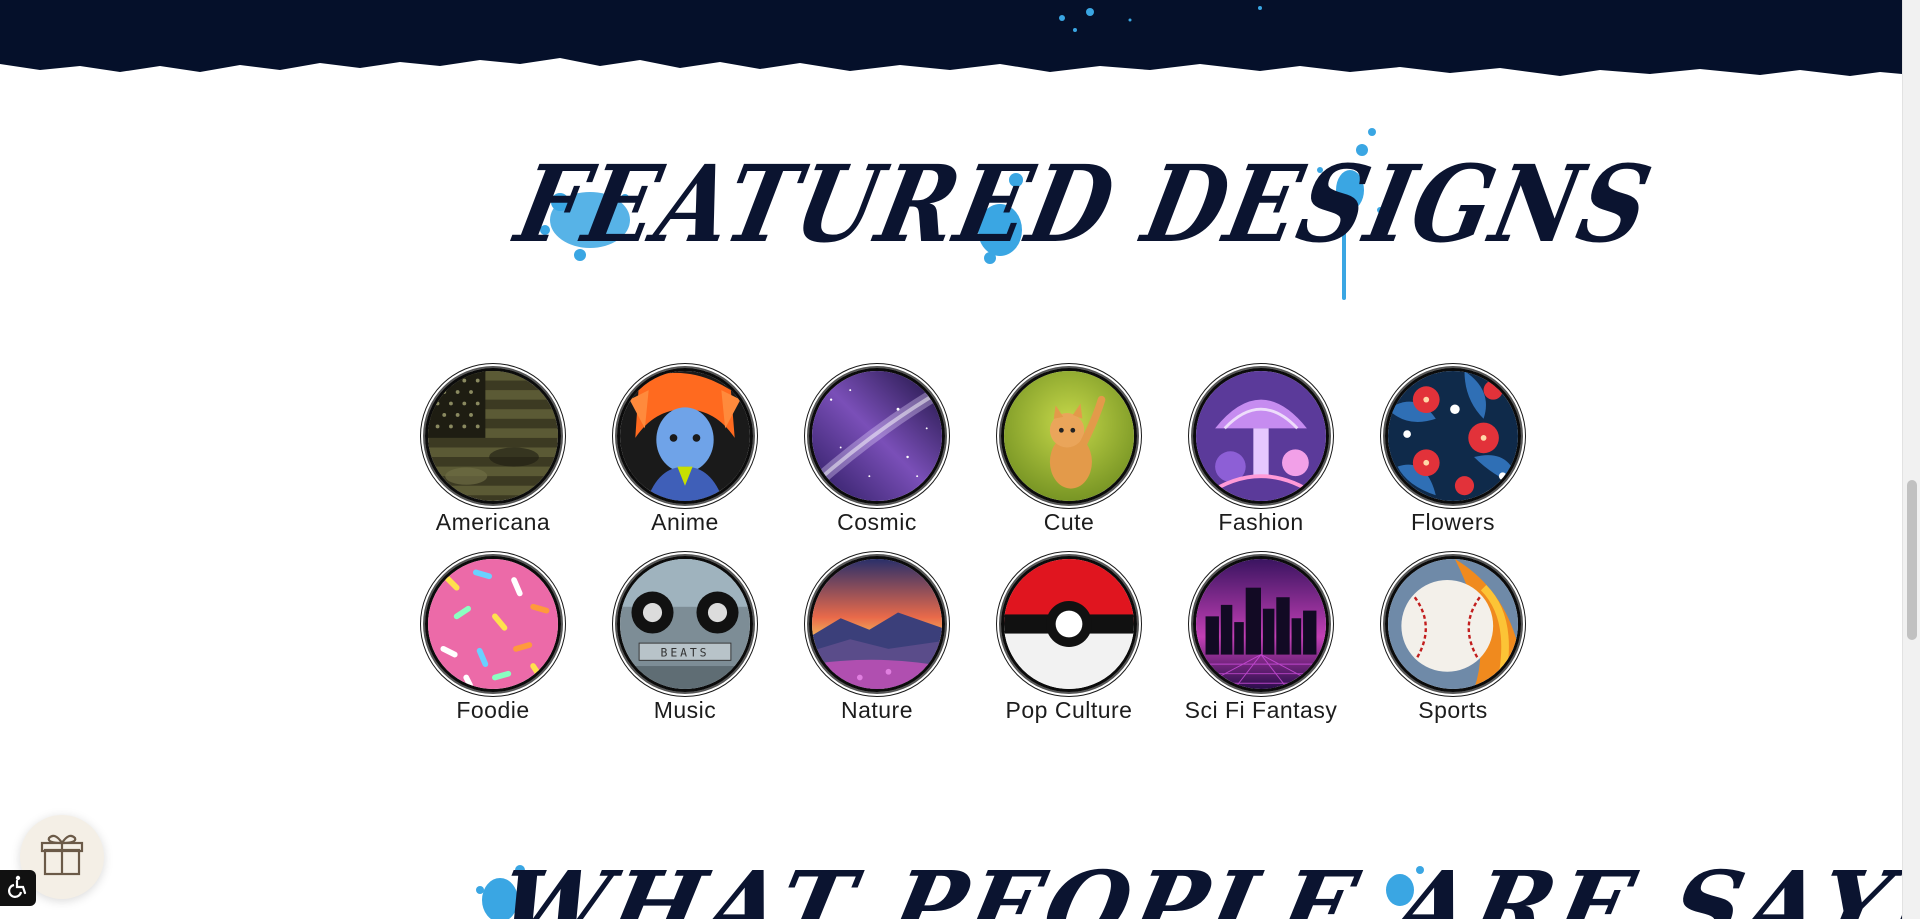 The width and height of the screenshot is (1920, 919). What do you see at coordinates (685, 653) in the screenshot?
I see `music-thumb-text: BEATS` at bounding box center [685, 653].